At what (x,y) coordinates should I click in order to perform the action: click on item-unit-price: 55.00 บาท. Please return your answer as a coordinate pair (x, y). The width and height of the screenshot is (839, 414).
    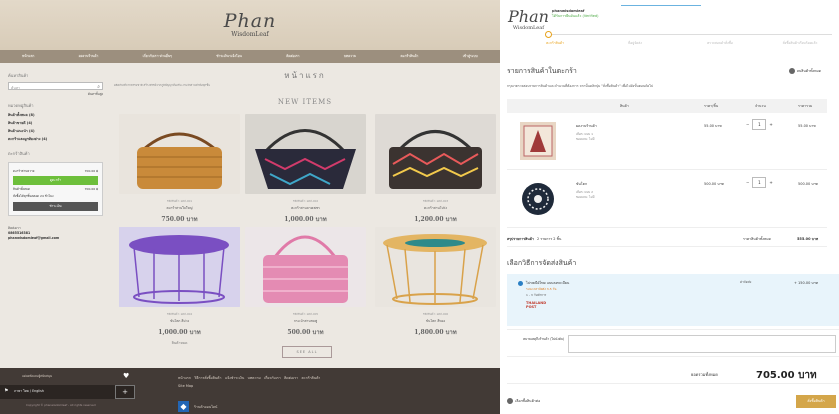
    Looking at the image, I should click on (713, 126).